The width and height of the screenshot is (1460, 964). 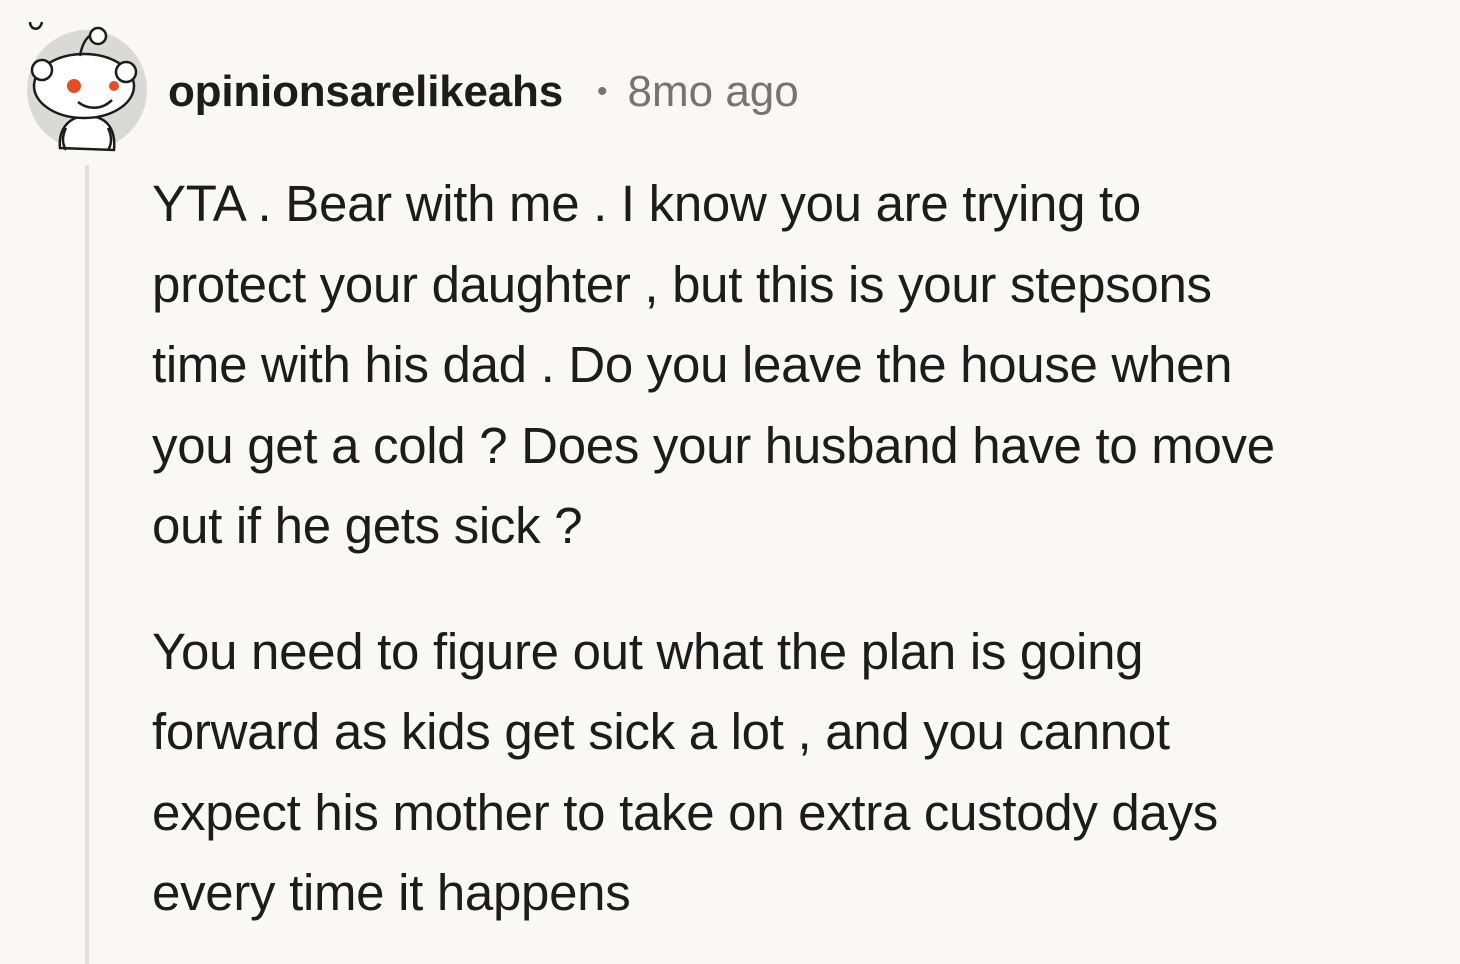 What do you see at coordinates (87, 564) in the screenshot?
I see `thread-line` at bounding box center [87, 564].